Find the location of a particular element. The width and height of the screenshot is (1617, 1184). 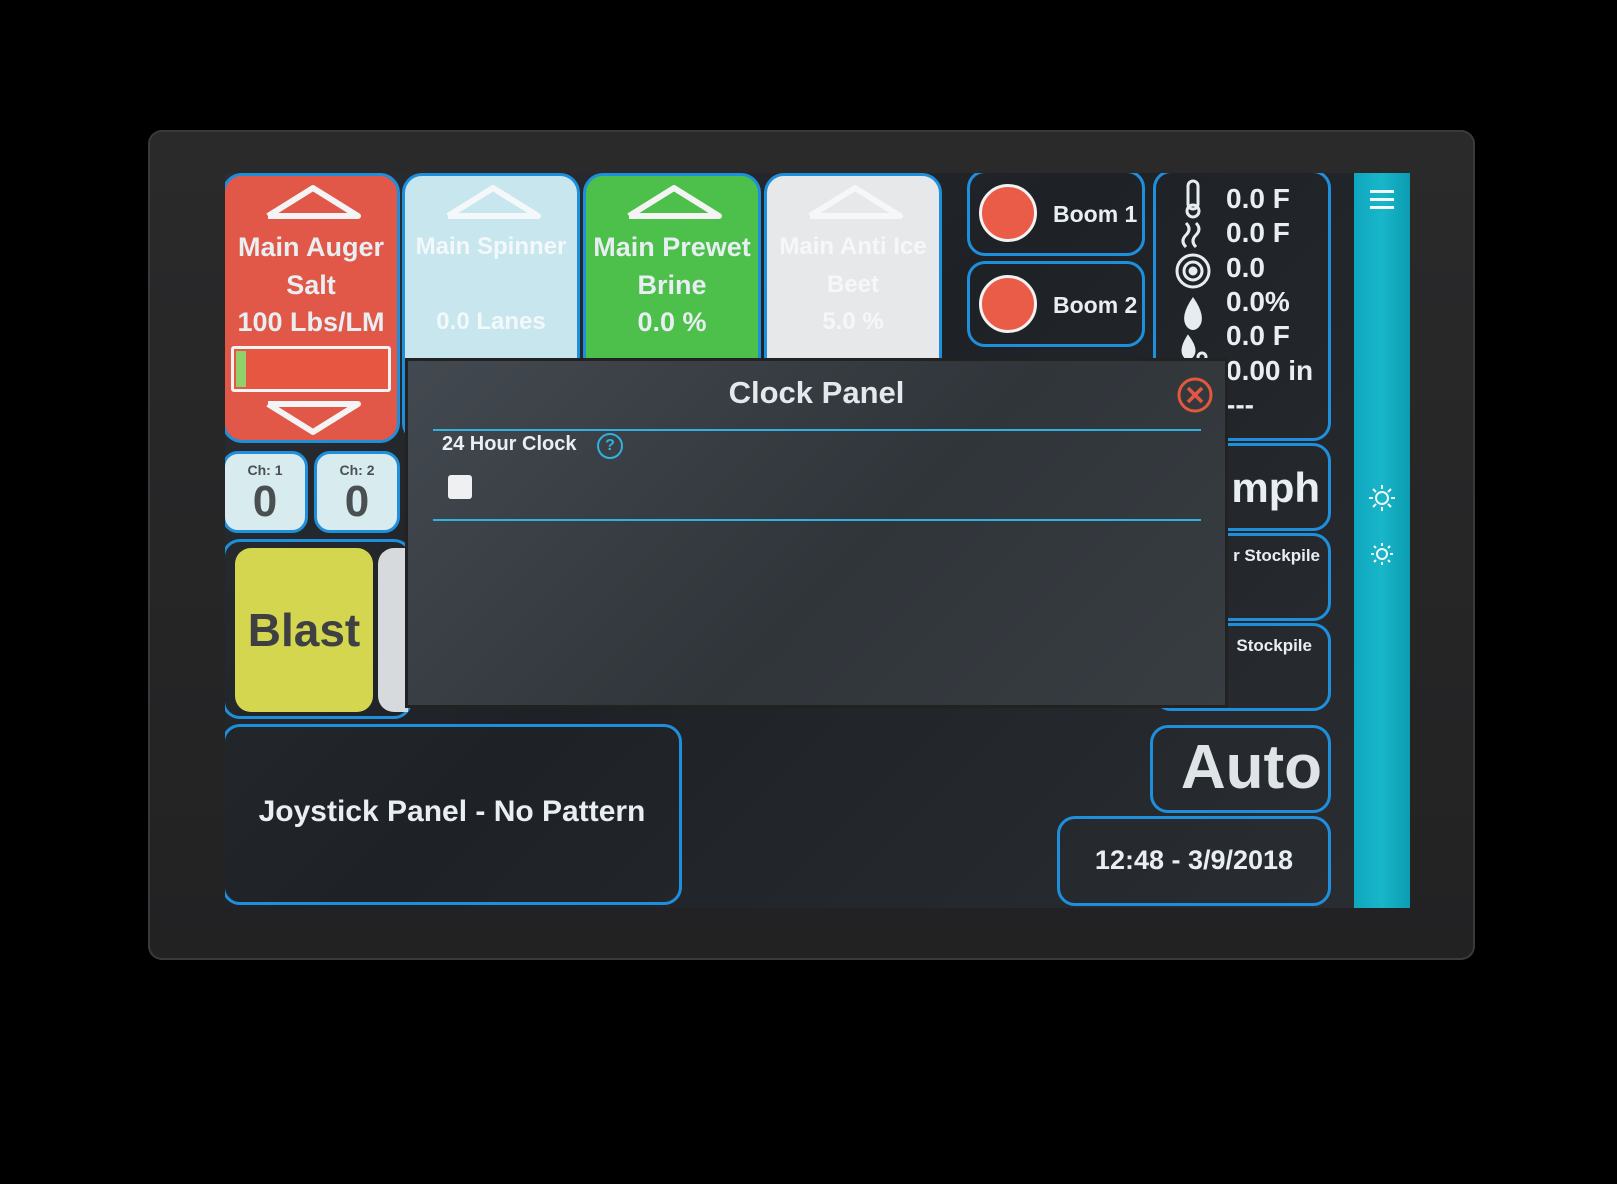

control-value: 0.0 Lanes is located at coordinates (491, 321).